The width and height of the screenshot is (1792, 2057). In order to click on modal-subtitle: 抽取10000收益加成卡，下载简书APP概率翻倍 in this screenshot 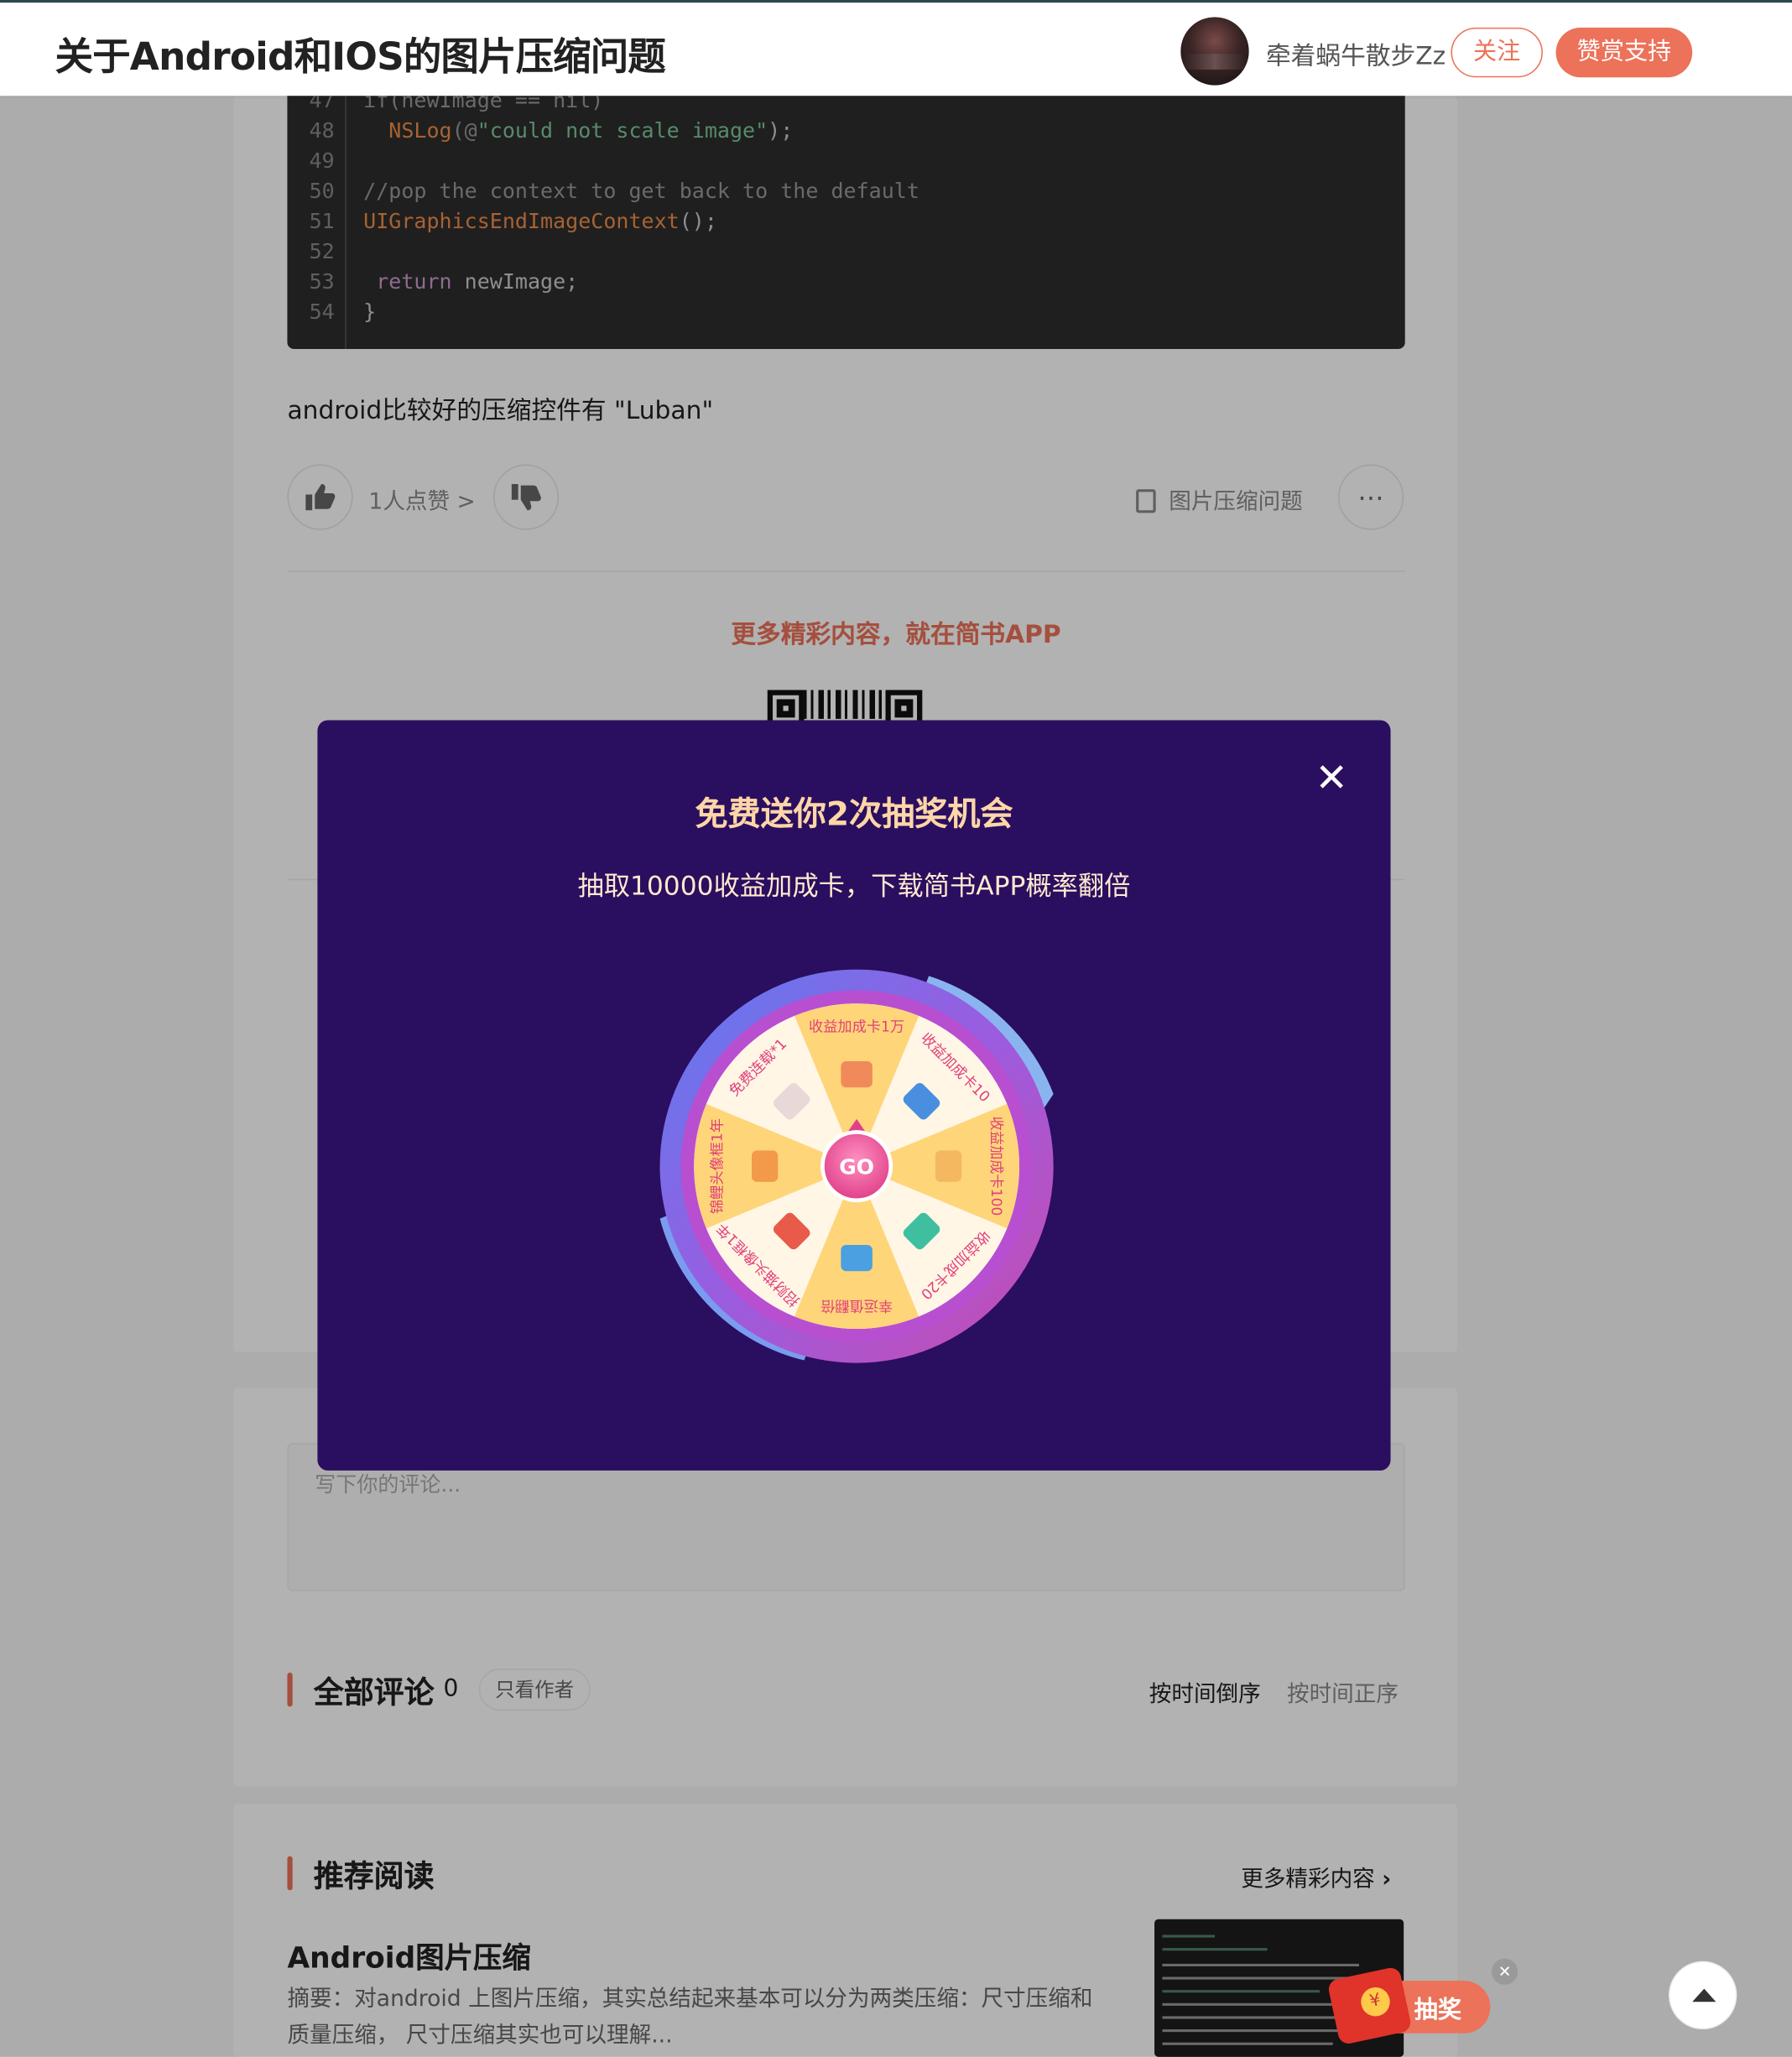, I will do `click(854, 885)`.